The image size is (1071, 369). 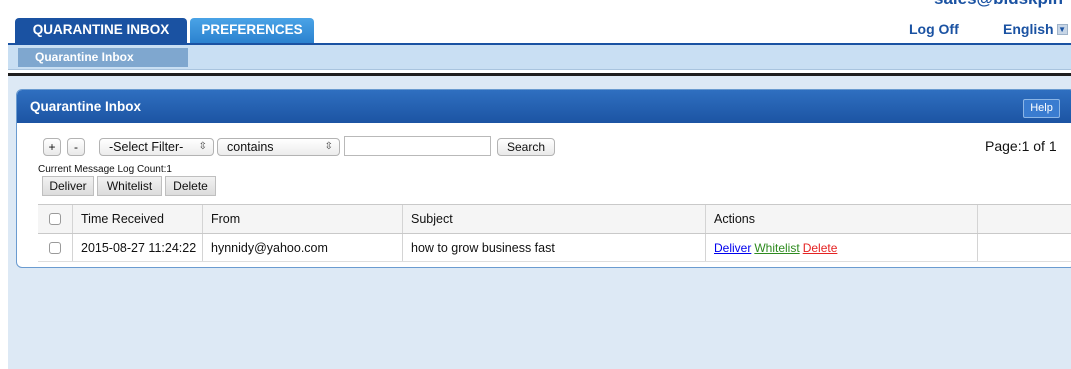 I want to click on cell-subject: how to grow business fast, so click(x=553, y=247).